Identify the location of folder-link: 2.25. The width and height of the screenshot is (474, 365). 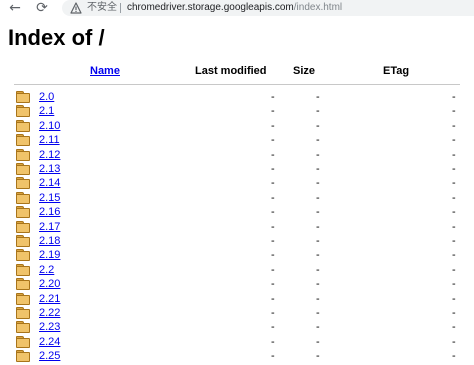
(49, 356).